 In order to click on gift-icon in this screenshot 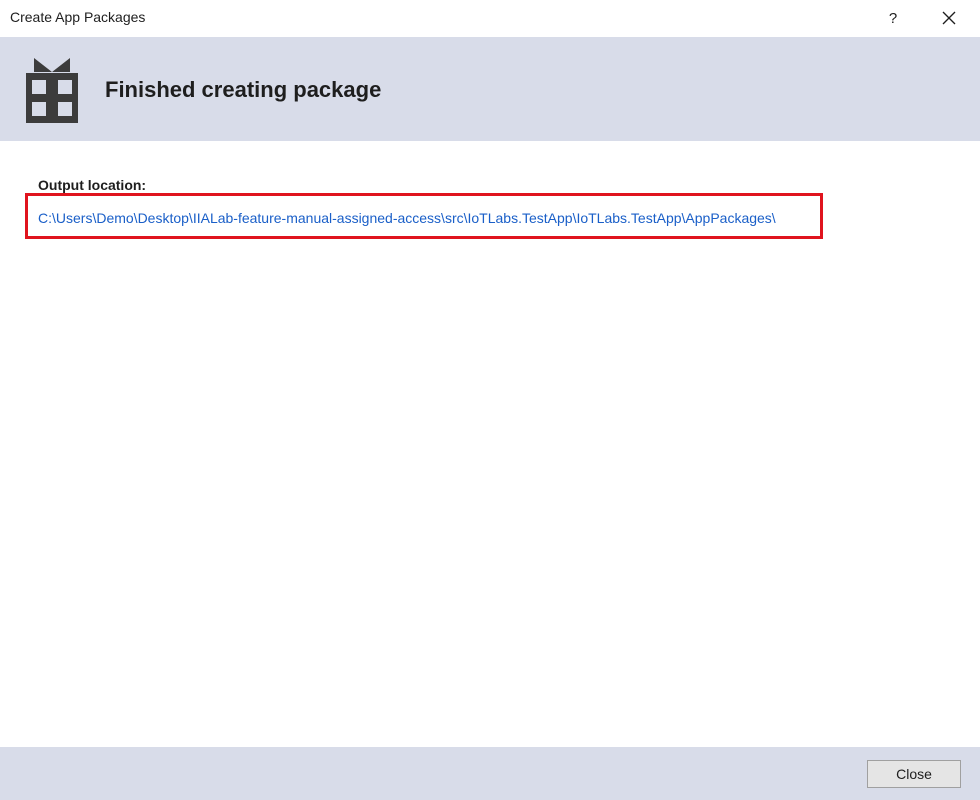, I will do `click(52, 90)`.